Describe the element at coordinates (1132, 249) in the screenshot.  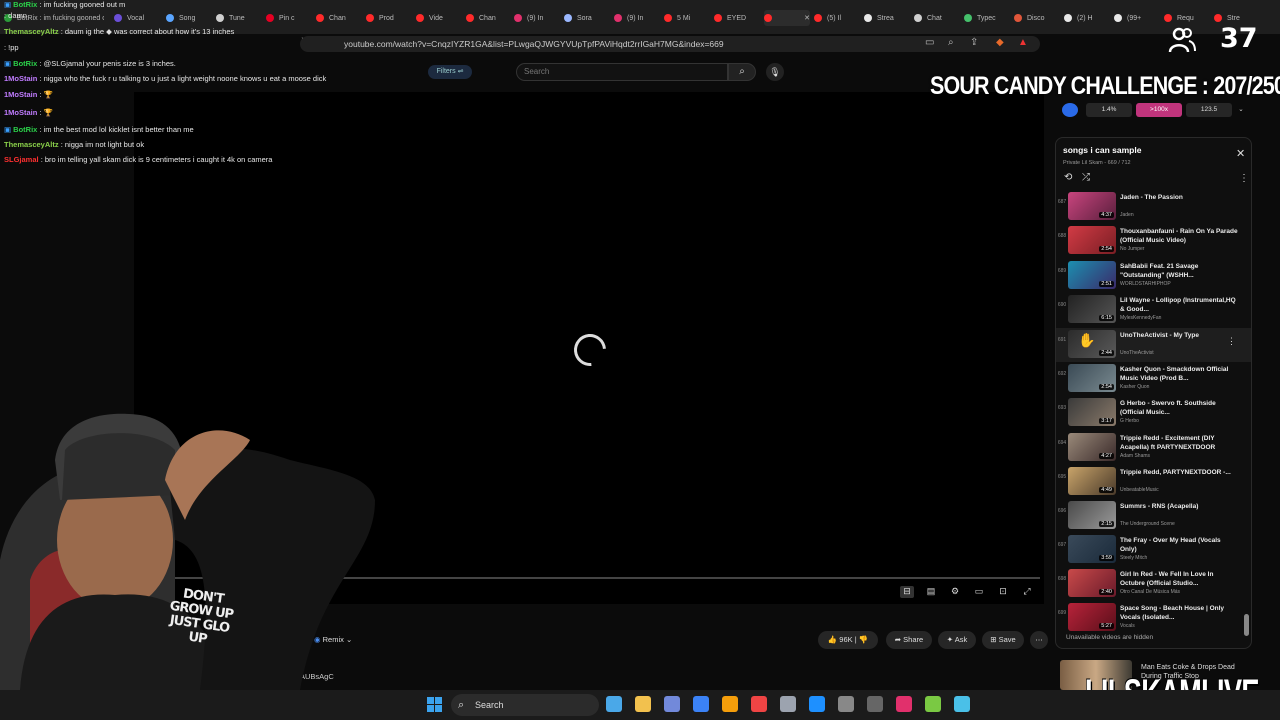
I see `channel-name: No Jumper` at that location.